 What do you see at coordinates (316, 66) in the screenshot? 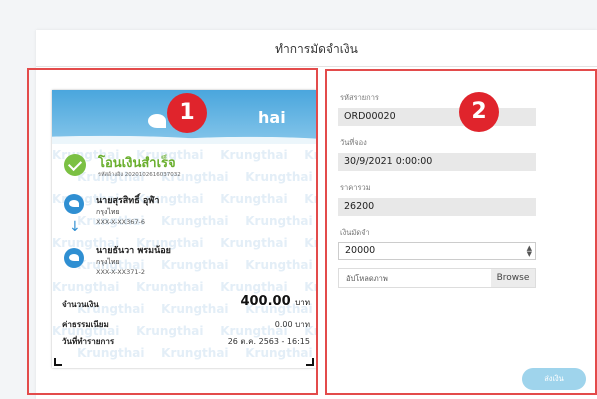
I see `header-divider` at bounding box center [316, 66].